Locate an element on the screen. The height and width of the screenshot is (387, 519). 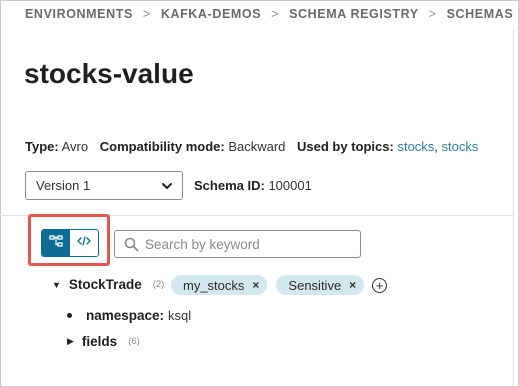
tree-view-button is located at coordinates (56, 243).